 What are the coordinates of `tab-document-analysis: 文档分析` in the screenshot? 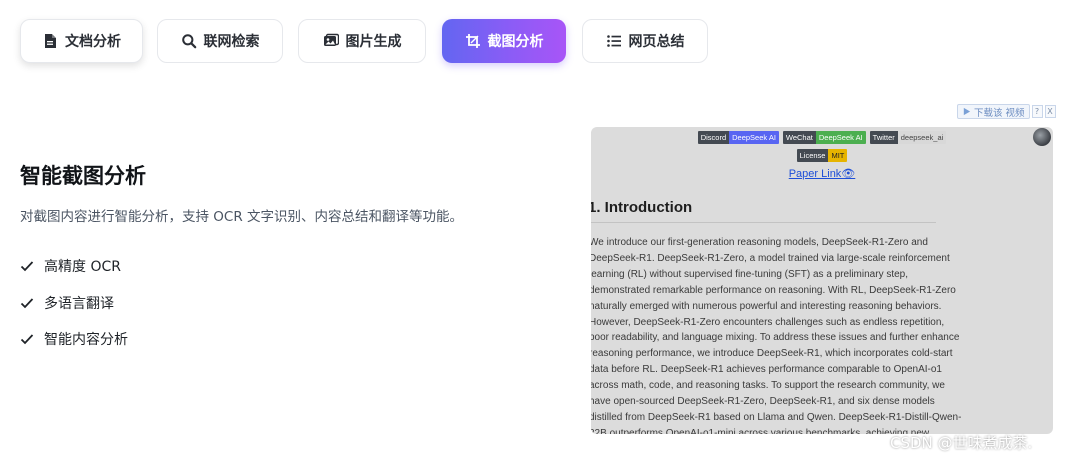 It's located at (81, 41).